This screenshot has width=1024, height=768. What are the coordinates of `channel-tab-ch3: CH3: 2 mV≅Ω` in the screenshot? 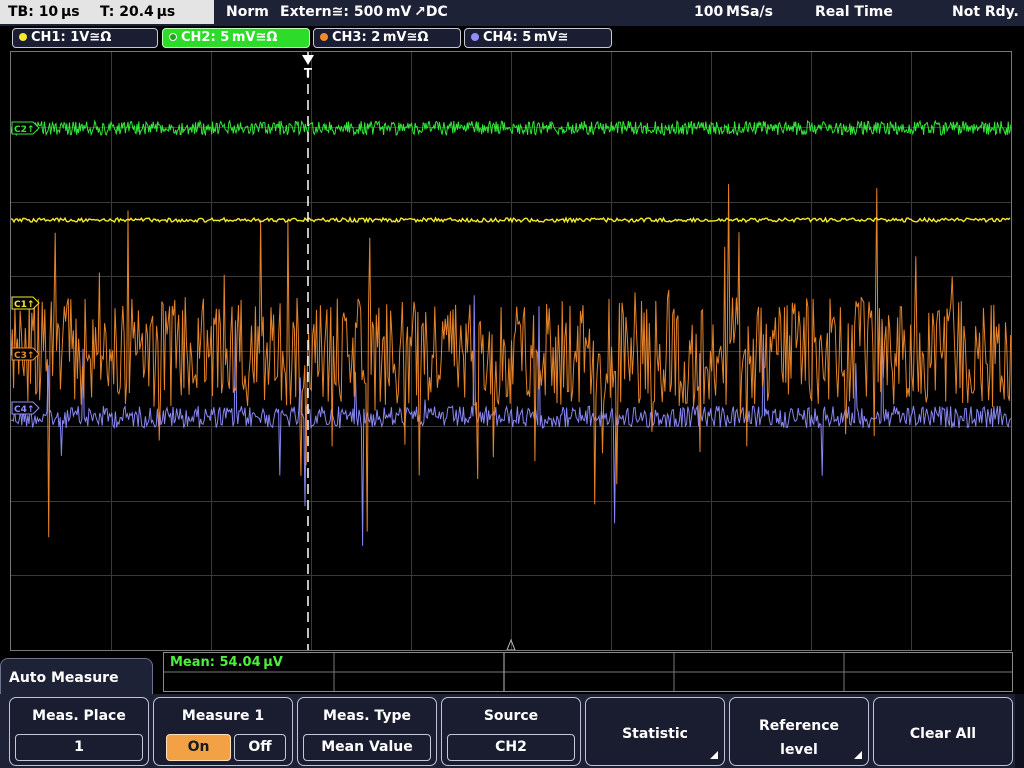 It's located at (387, 38).